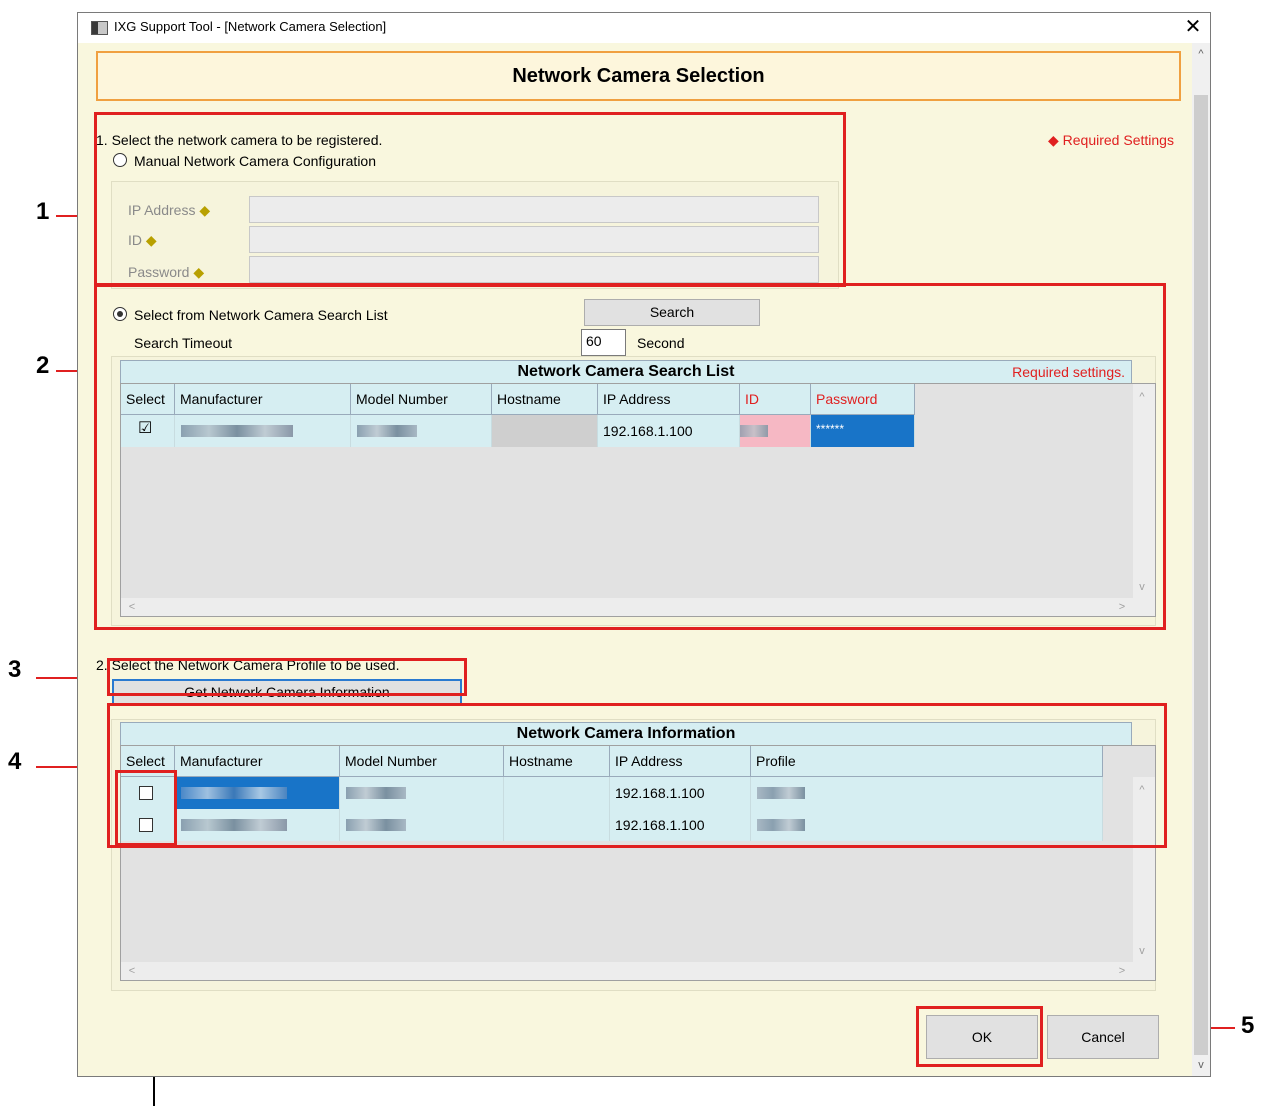 This screenshot has height=1106, width=1266. What do you see at coordinates (1111, 140) in the screenshot?
I see `required-settings-note: ◆ Required Settings` at bounding box center [1111, 140].